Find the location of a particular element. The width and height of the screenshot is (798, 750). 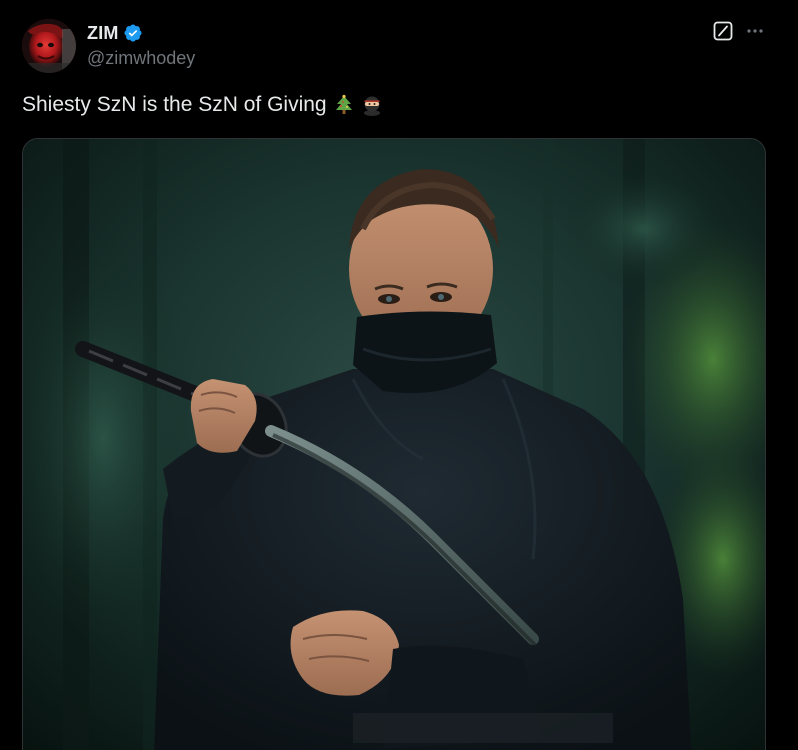

tweet-text: Shiesty SzN is the SzN of Giving is located at coordinates (202, 105).